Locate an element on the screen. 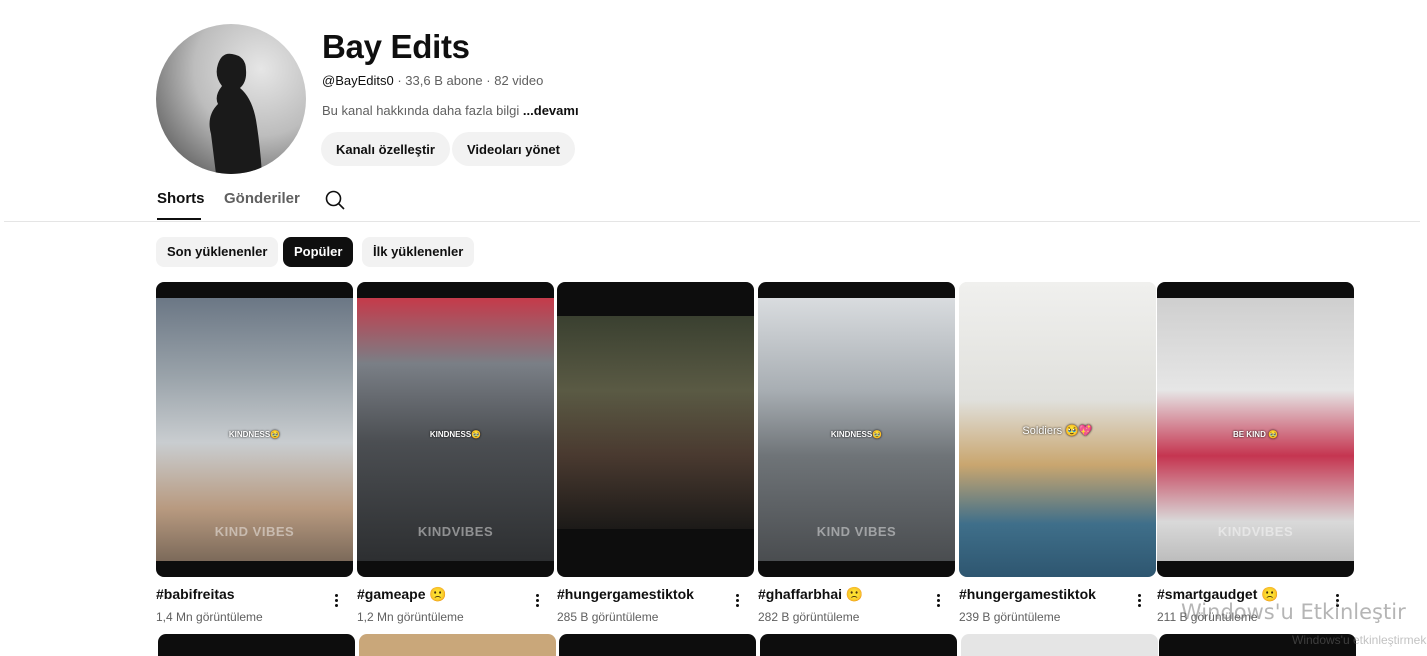 This screenshot has height=656, width=1427. chip-oldest: İlk yüklenenler is located at coordinates (418, 252).